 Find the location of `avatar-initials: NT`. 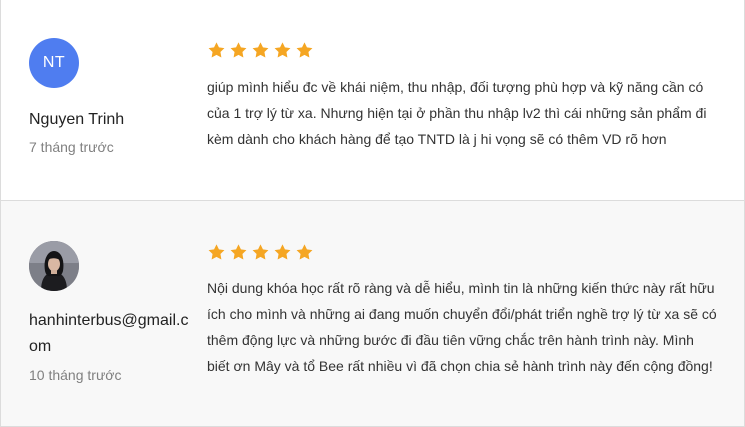

avatar-initials: NT is located at coordinates (54, 62).